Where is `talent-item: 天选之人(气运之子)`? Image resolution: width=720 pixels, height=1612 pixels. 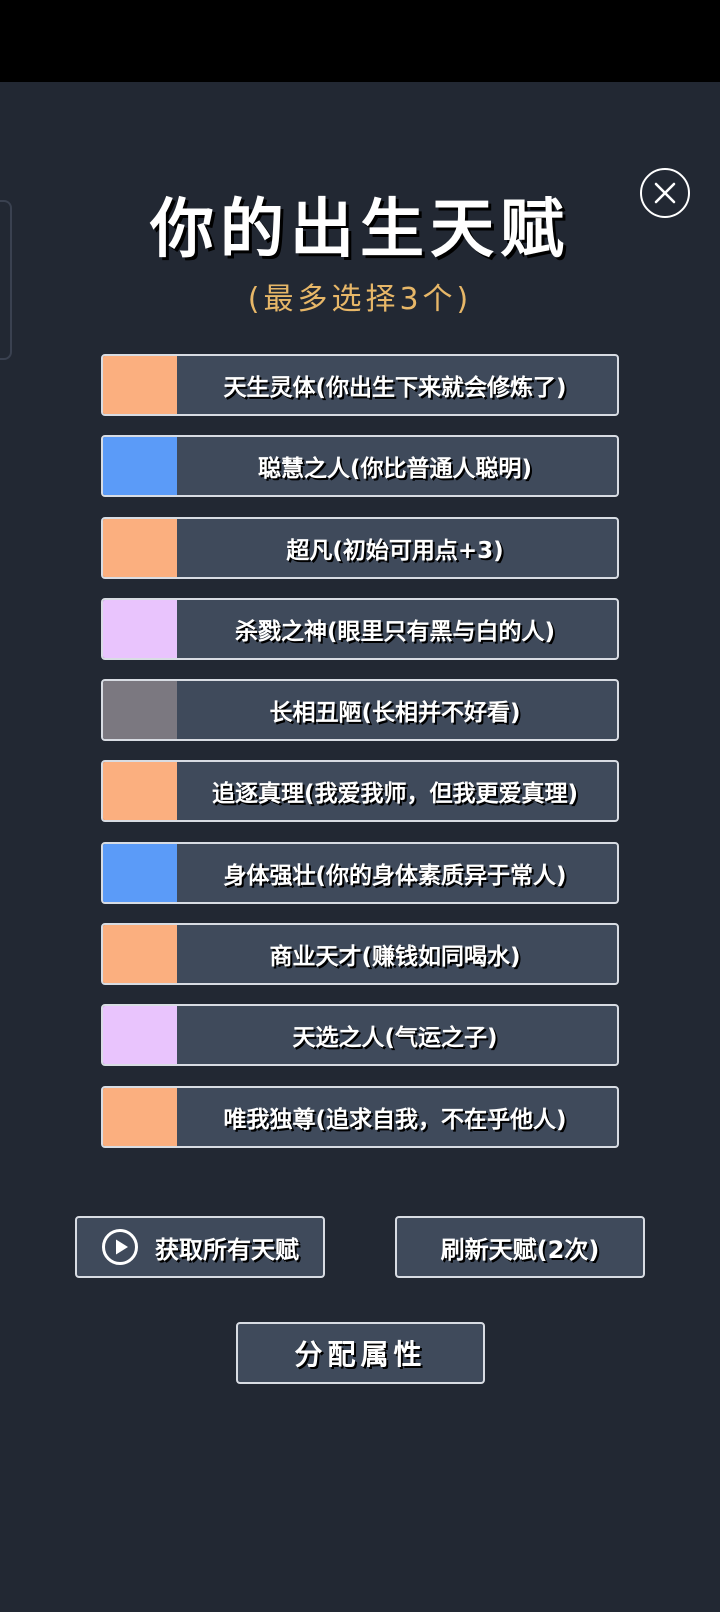
talent-item: 天选之人(气运之子) is located at coordinates (360, 1035).